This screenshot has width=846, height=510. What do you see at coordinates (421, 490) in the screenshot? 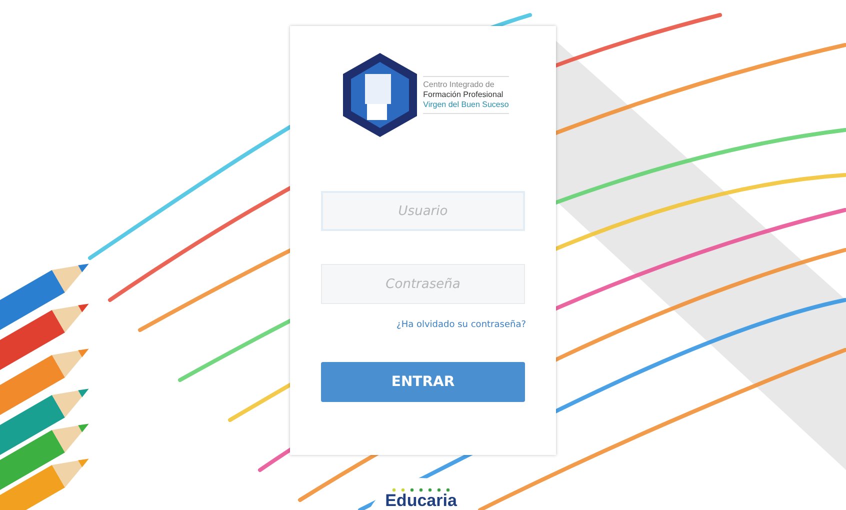
I see `dots-icon` at bounding box center [421, 490].